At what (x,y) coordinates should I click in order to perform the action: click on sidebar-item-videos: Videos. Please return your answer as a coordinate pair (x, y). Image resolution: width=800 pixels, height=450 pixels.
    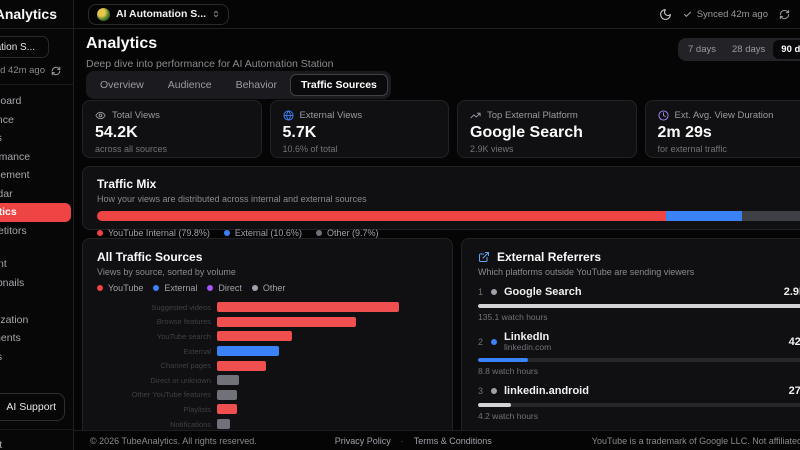
    Looking at the image, I should click on (35, 138).